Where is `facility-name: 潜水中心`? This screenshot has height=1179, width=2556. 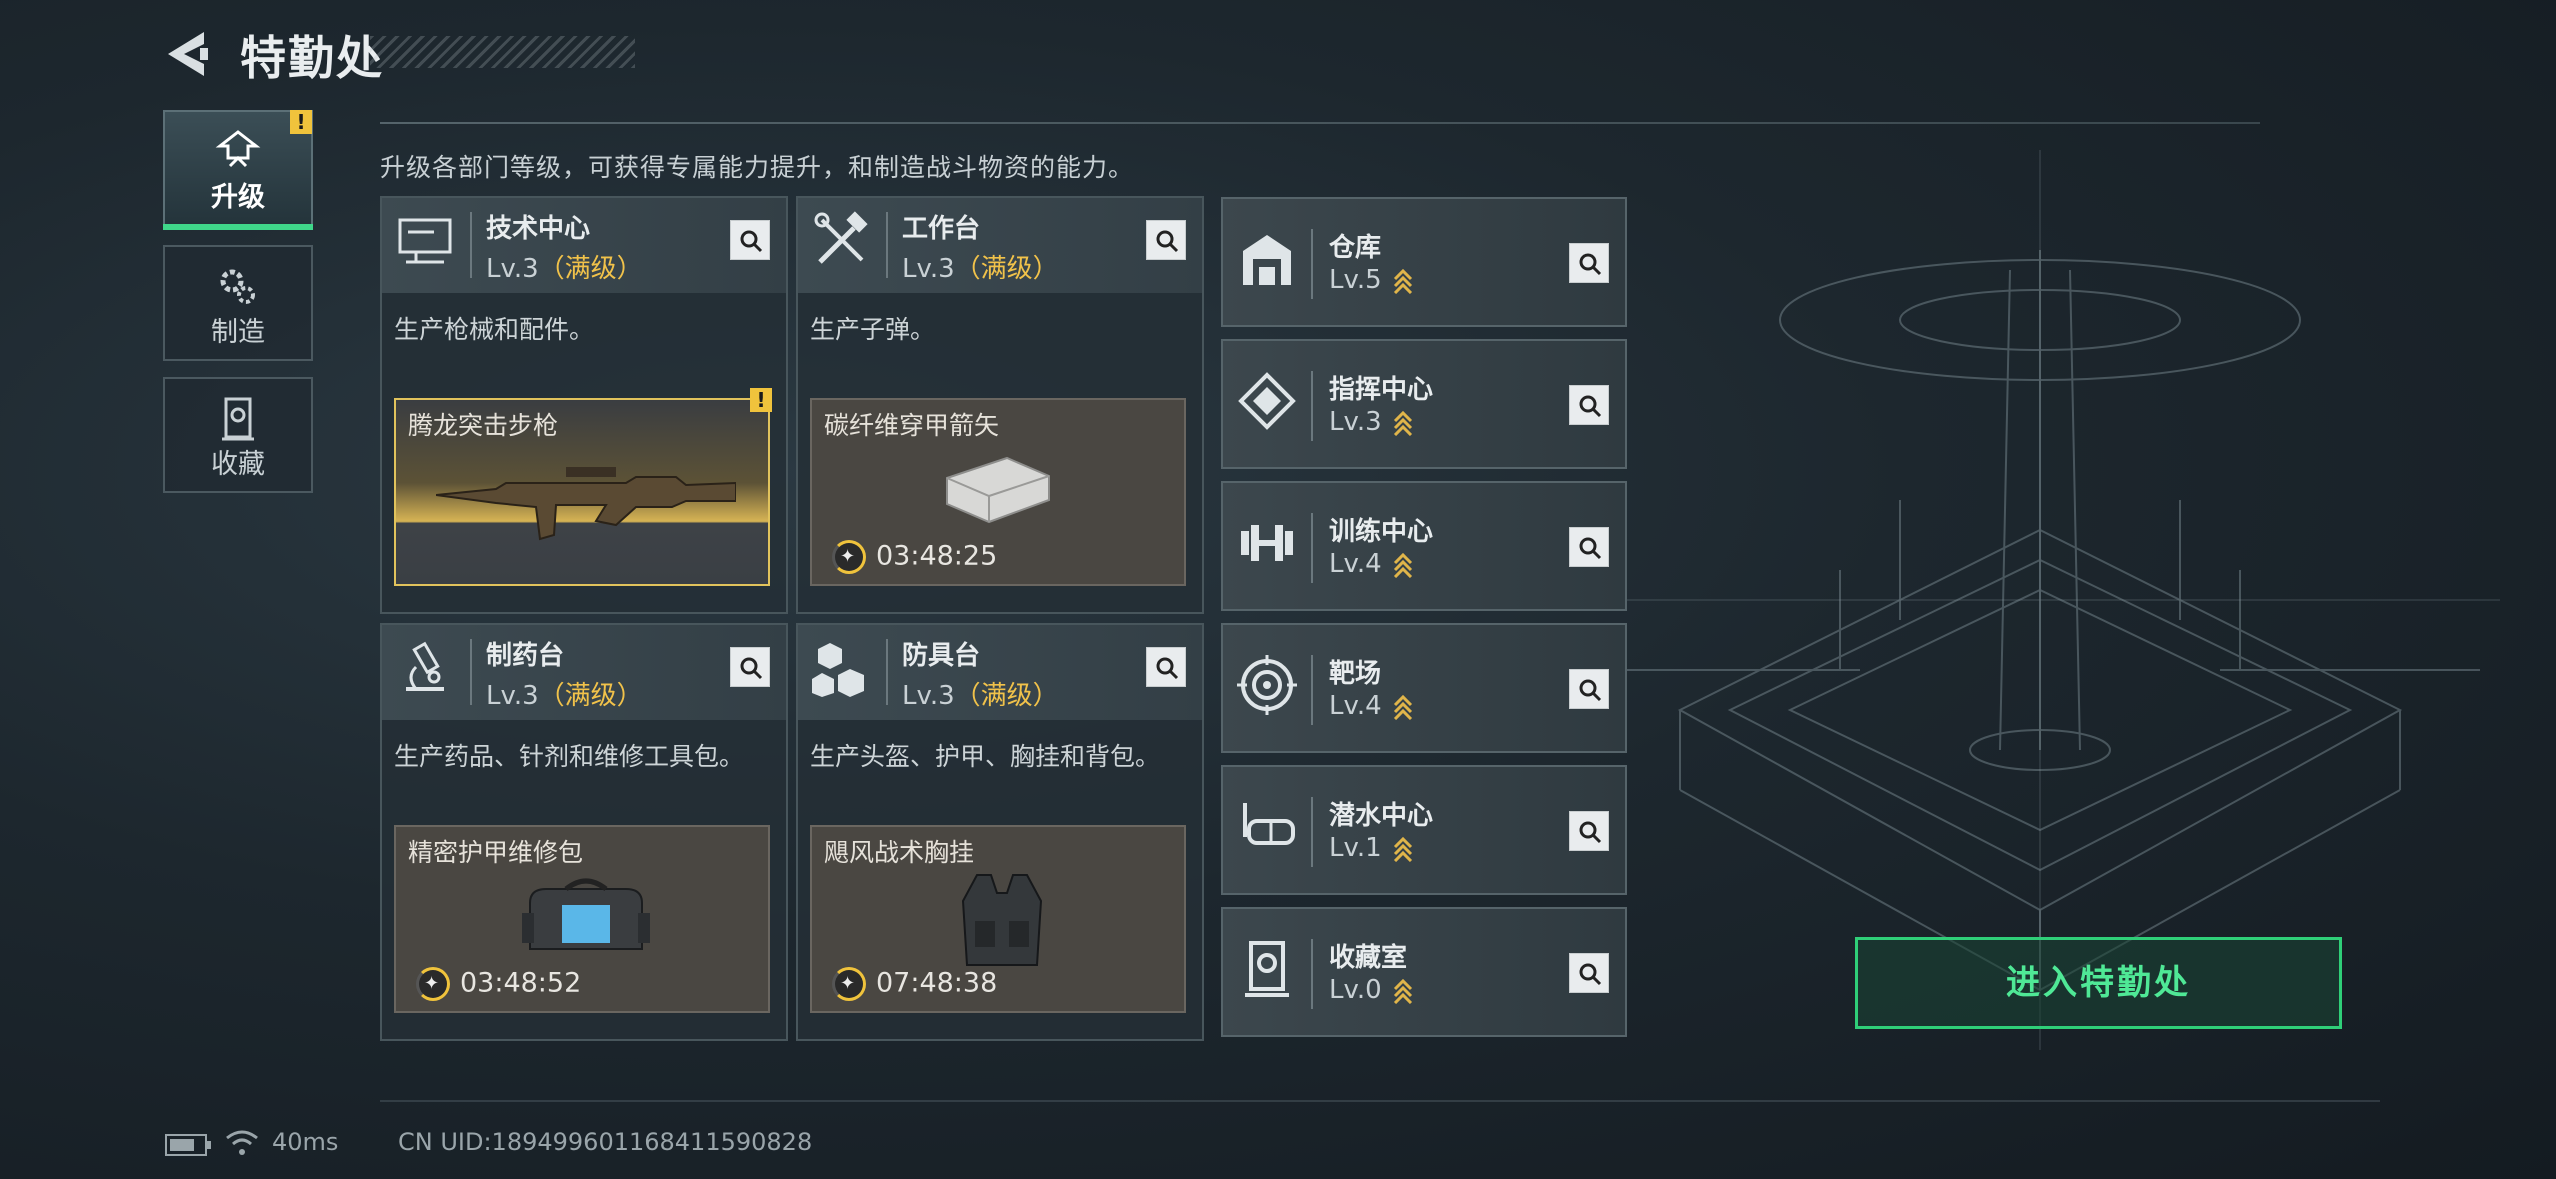 facility-name: 潜水中心 is located at coordinates (1381, 816).